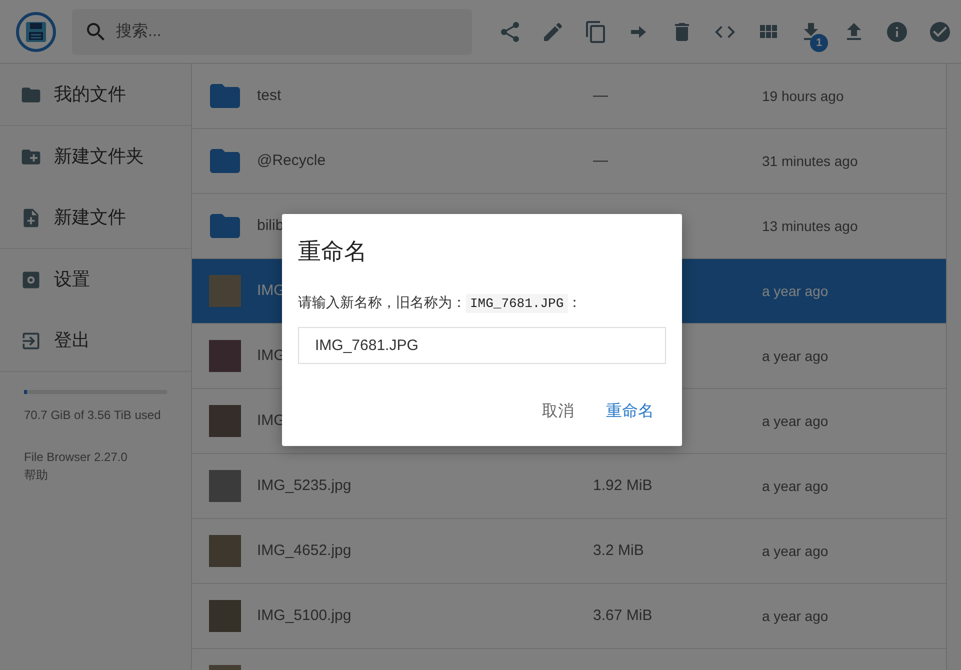  I want to click on file-modified-time: 19 hours ago, so click(803, 96).